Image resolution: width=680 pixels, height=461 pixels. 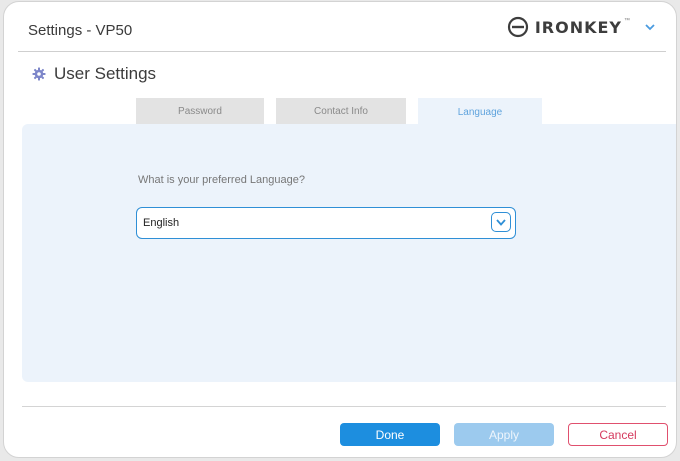 What do you see at coordinates (578, 27) in the screenshot?
I see `brand-name: IRONKEY` at bounding box center [578, 27].